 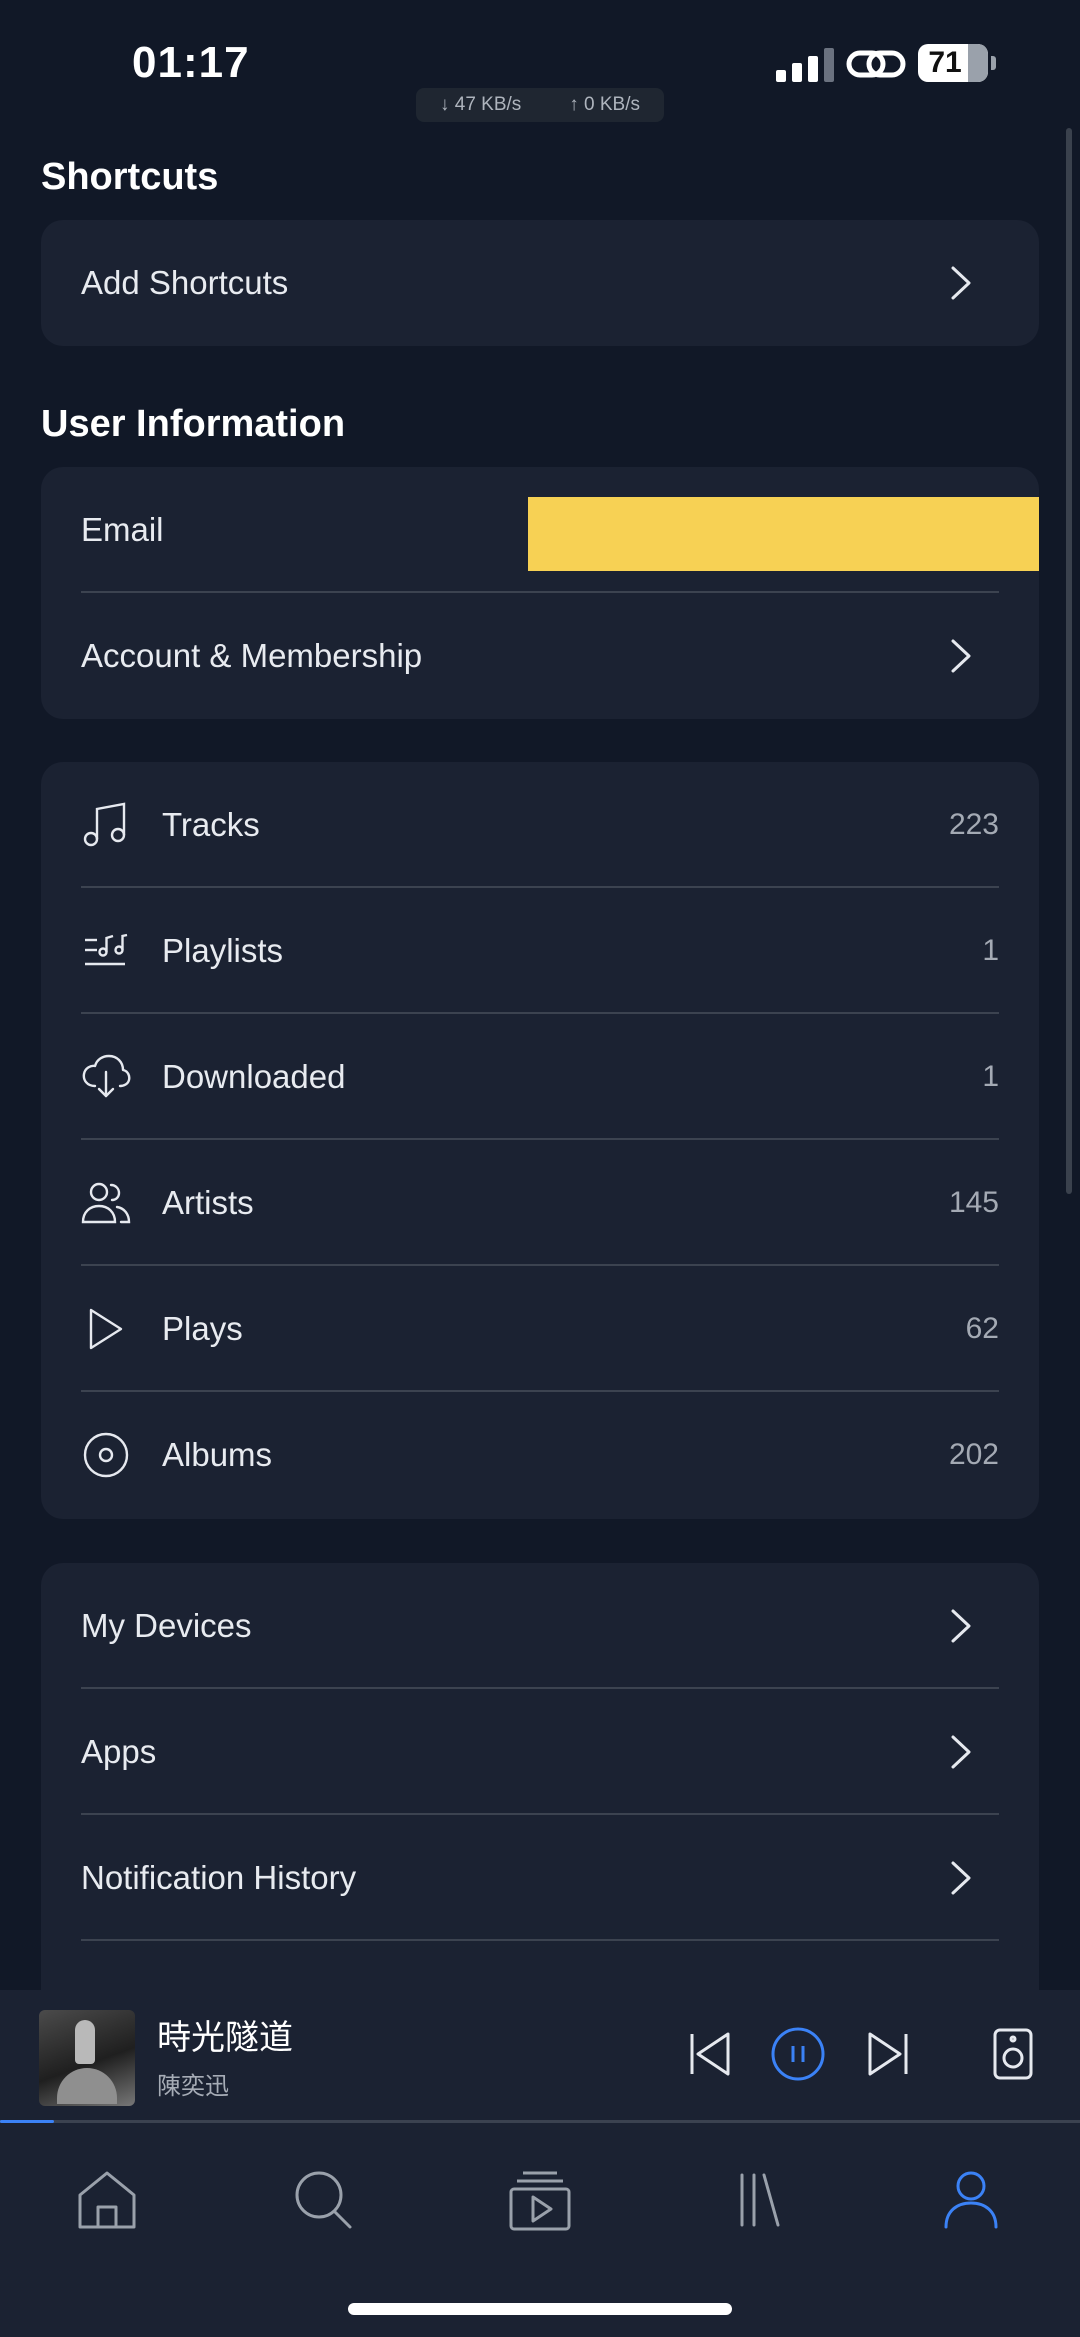 I want to click on library-icon, so click(x=757, y=2200).